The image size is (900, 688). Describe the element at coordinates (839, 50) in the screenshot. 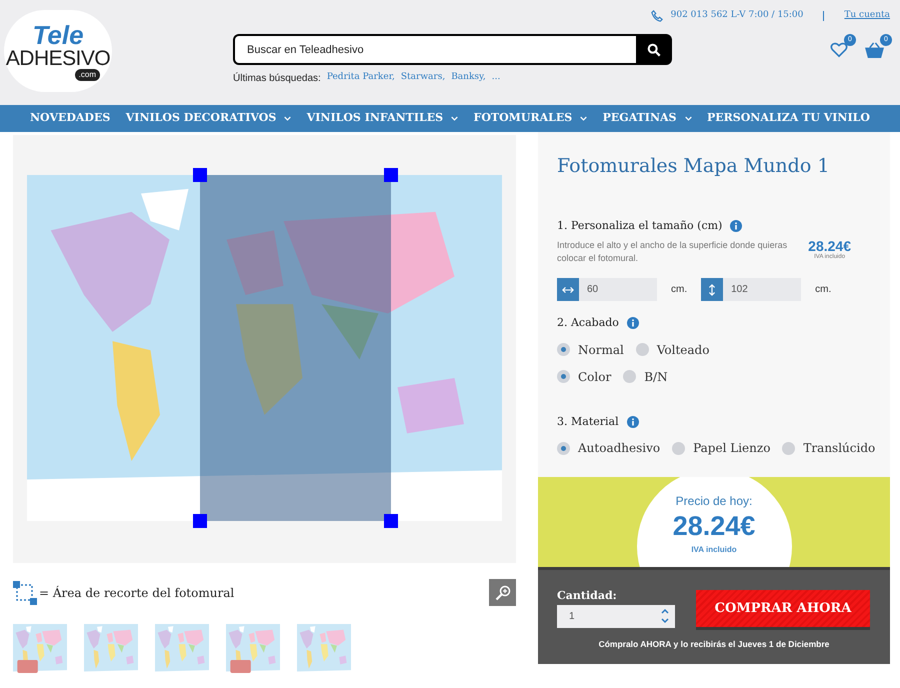

I see `heart-icon` at that location.